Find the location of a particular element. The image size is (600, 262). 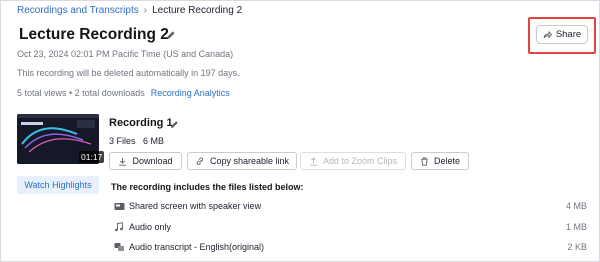

recording-analytics-link: Recording Analytics is located at coordinates (190, 93).